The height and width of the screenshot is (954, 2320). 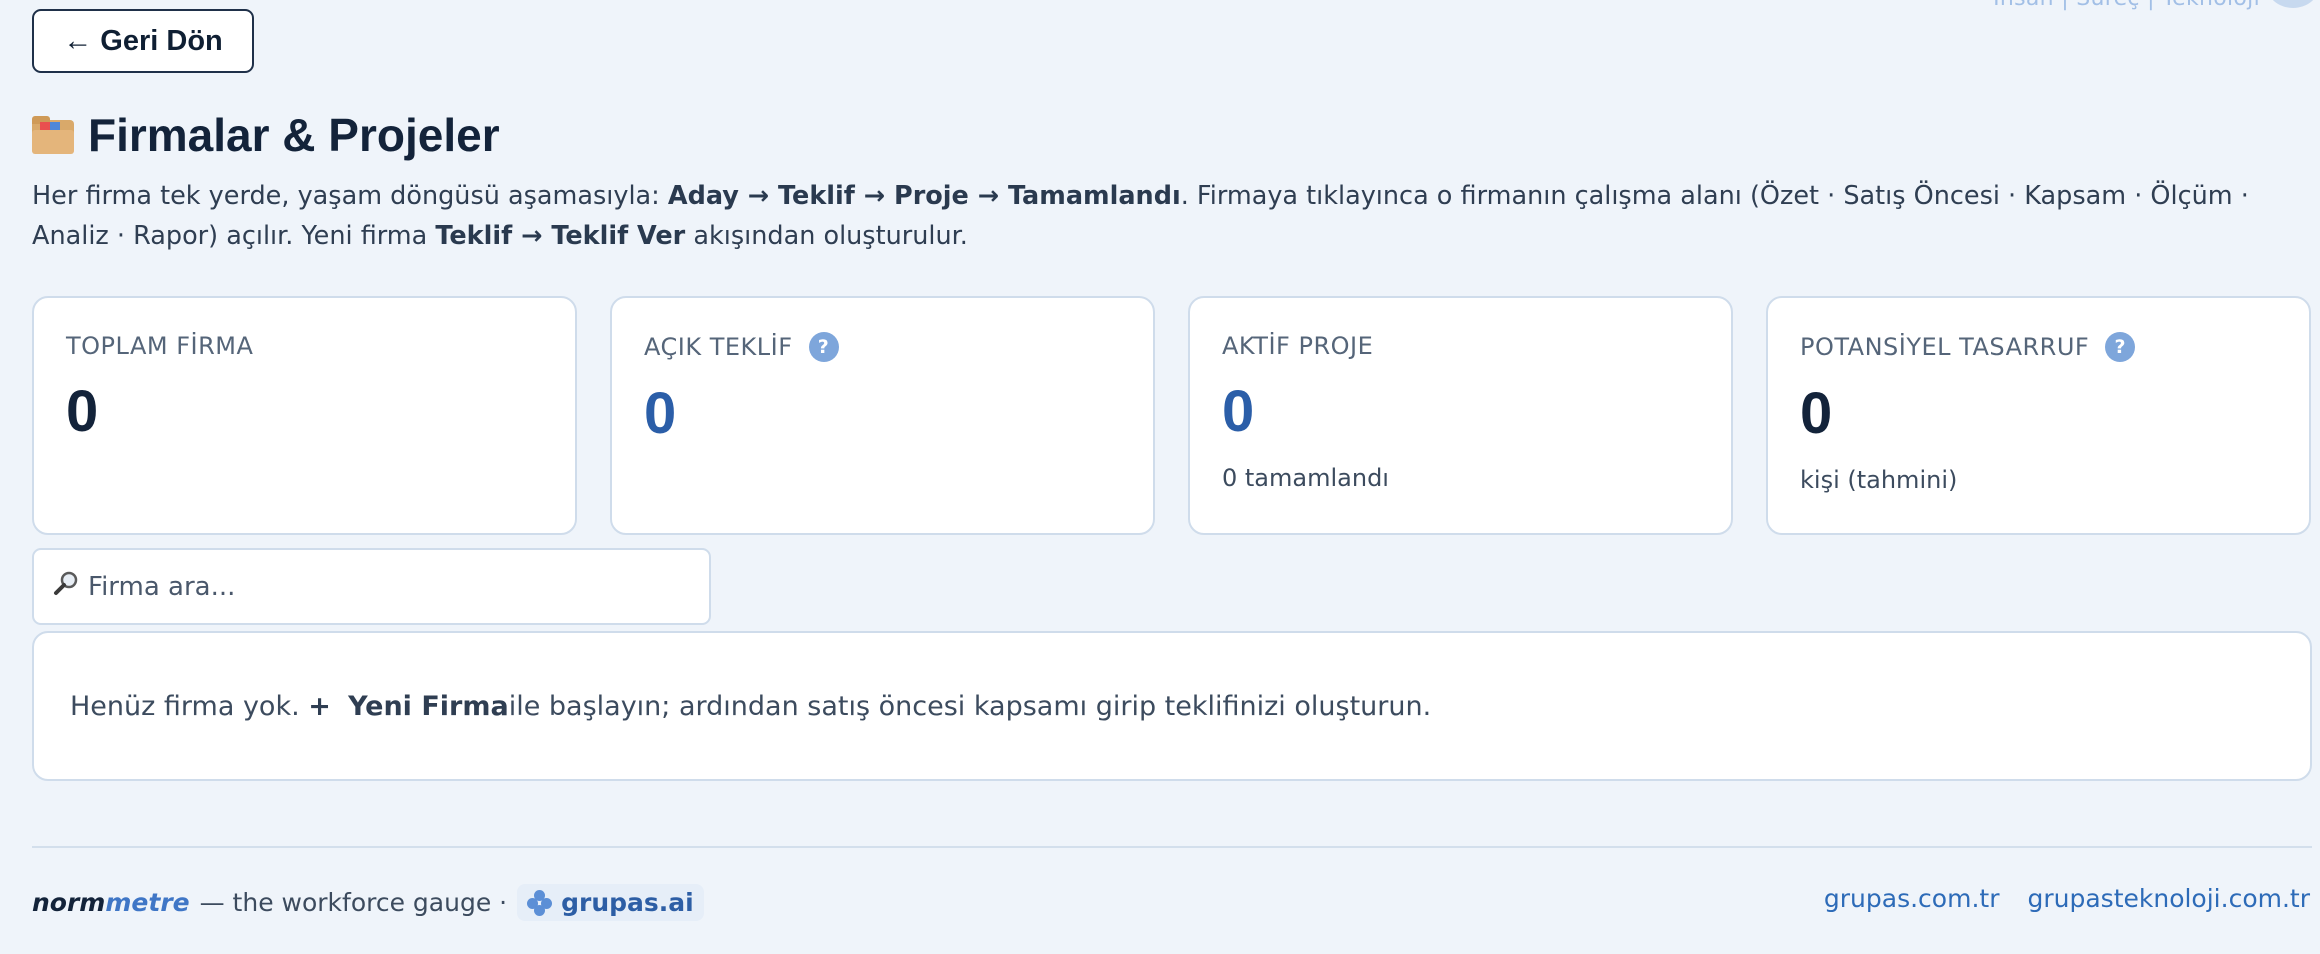 What do you see at coordinates (1298, 346) in the screenshot?
I see `stat-label: AKTİF PROJE` at bounding box center [1298, 346].